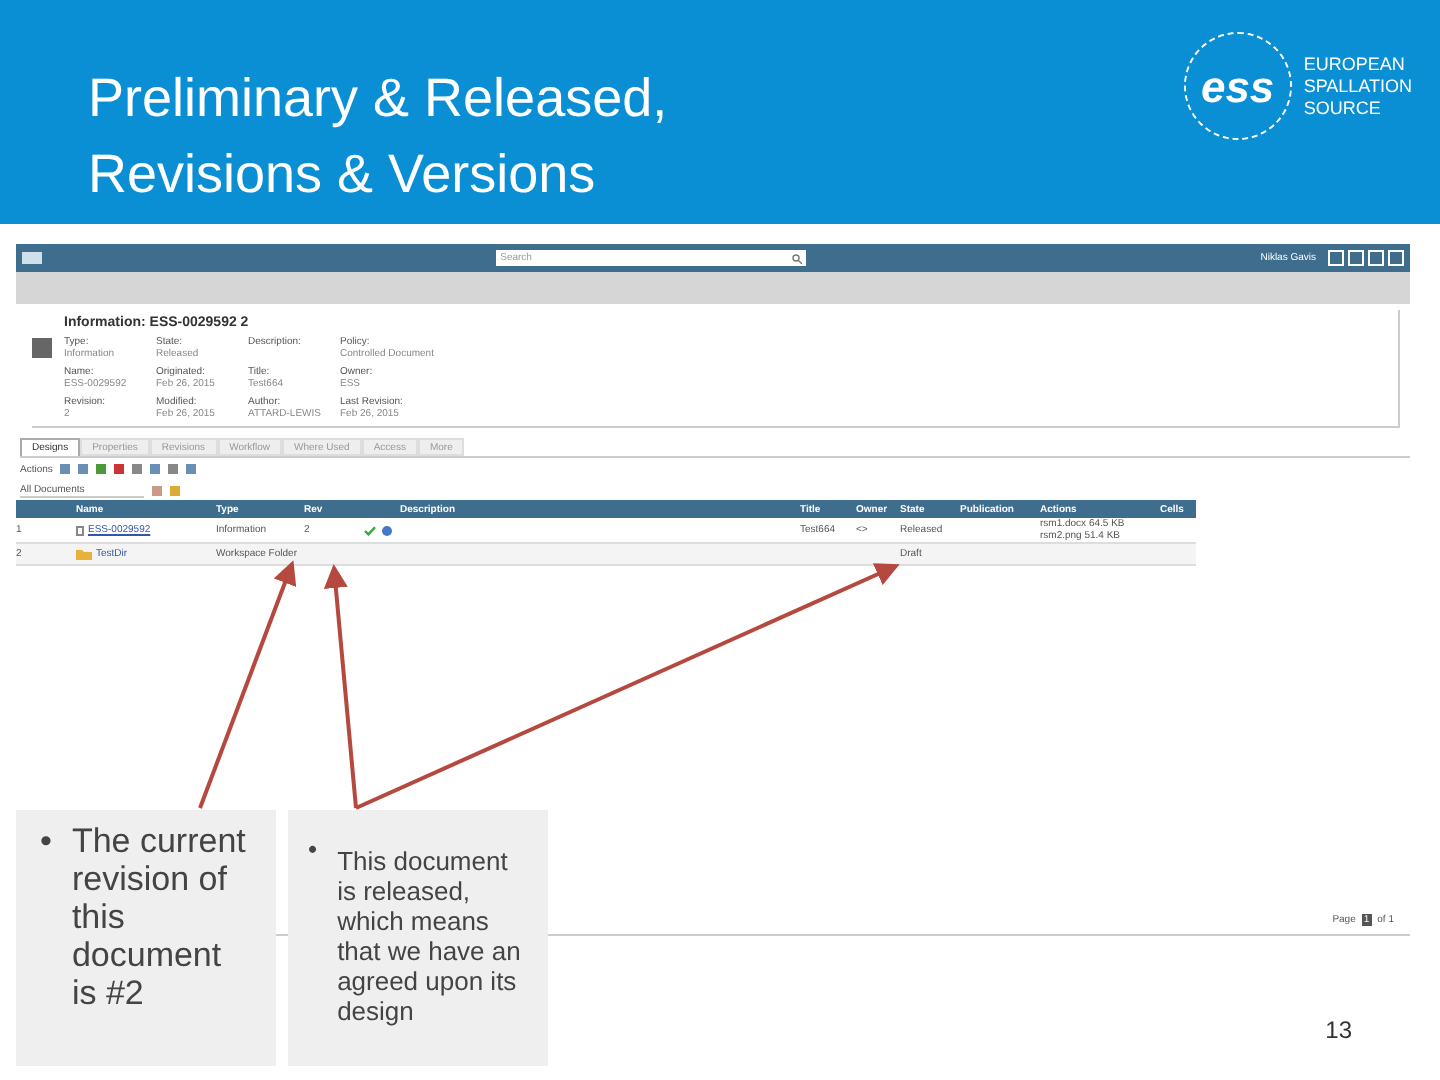  I want to click on logo-text: SPALLATION, so click(1357, 86).